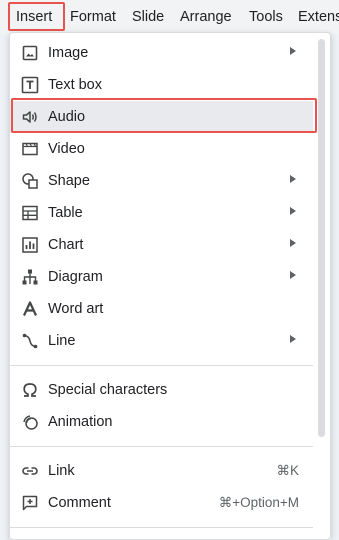 The width and height of the screenshot is (339, 540). Describe the element at coordinates (108, 390) in the screenshot. I see `menu-item-label: Special characters` at that location.